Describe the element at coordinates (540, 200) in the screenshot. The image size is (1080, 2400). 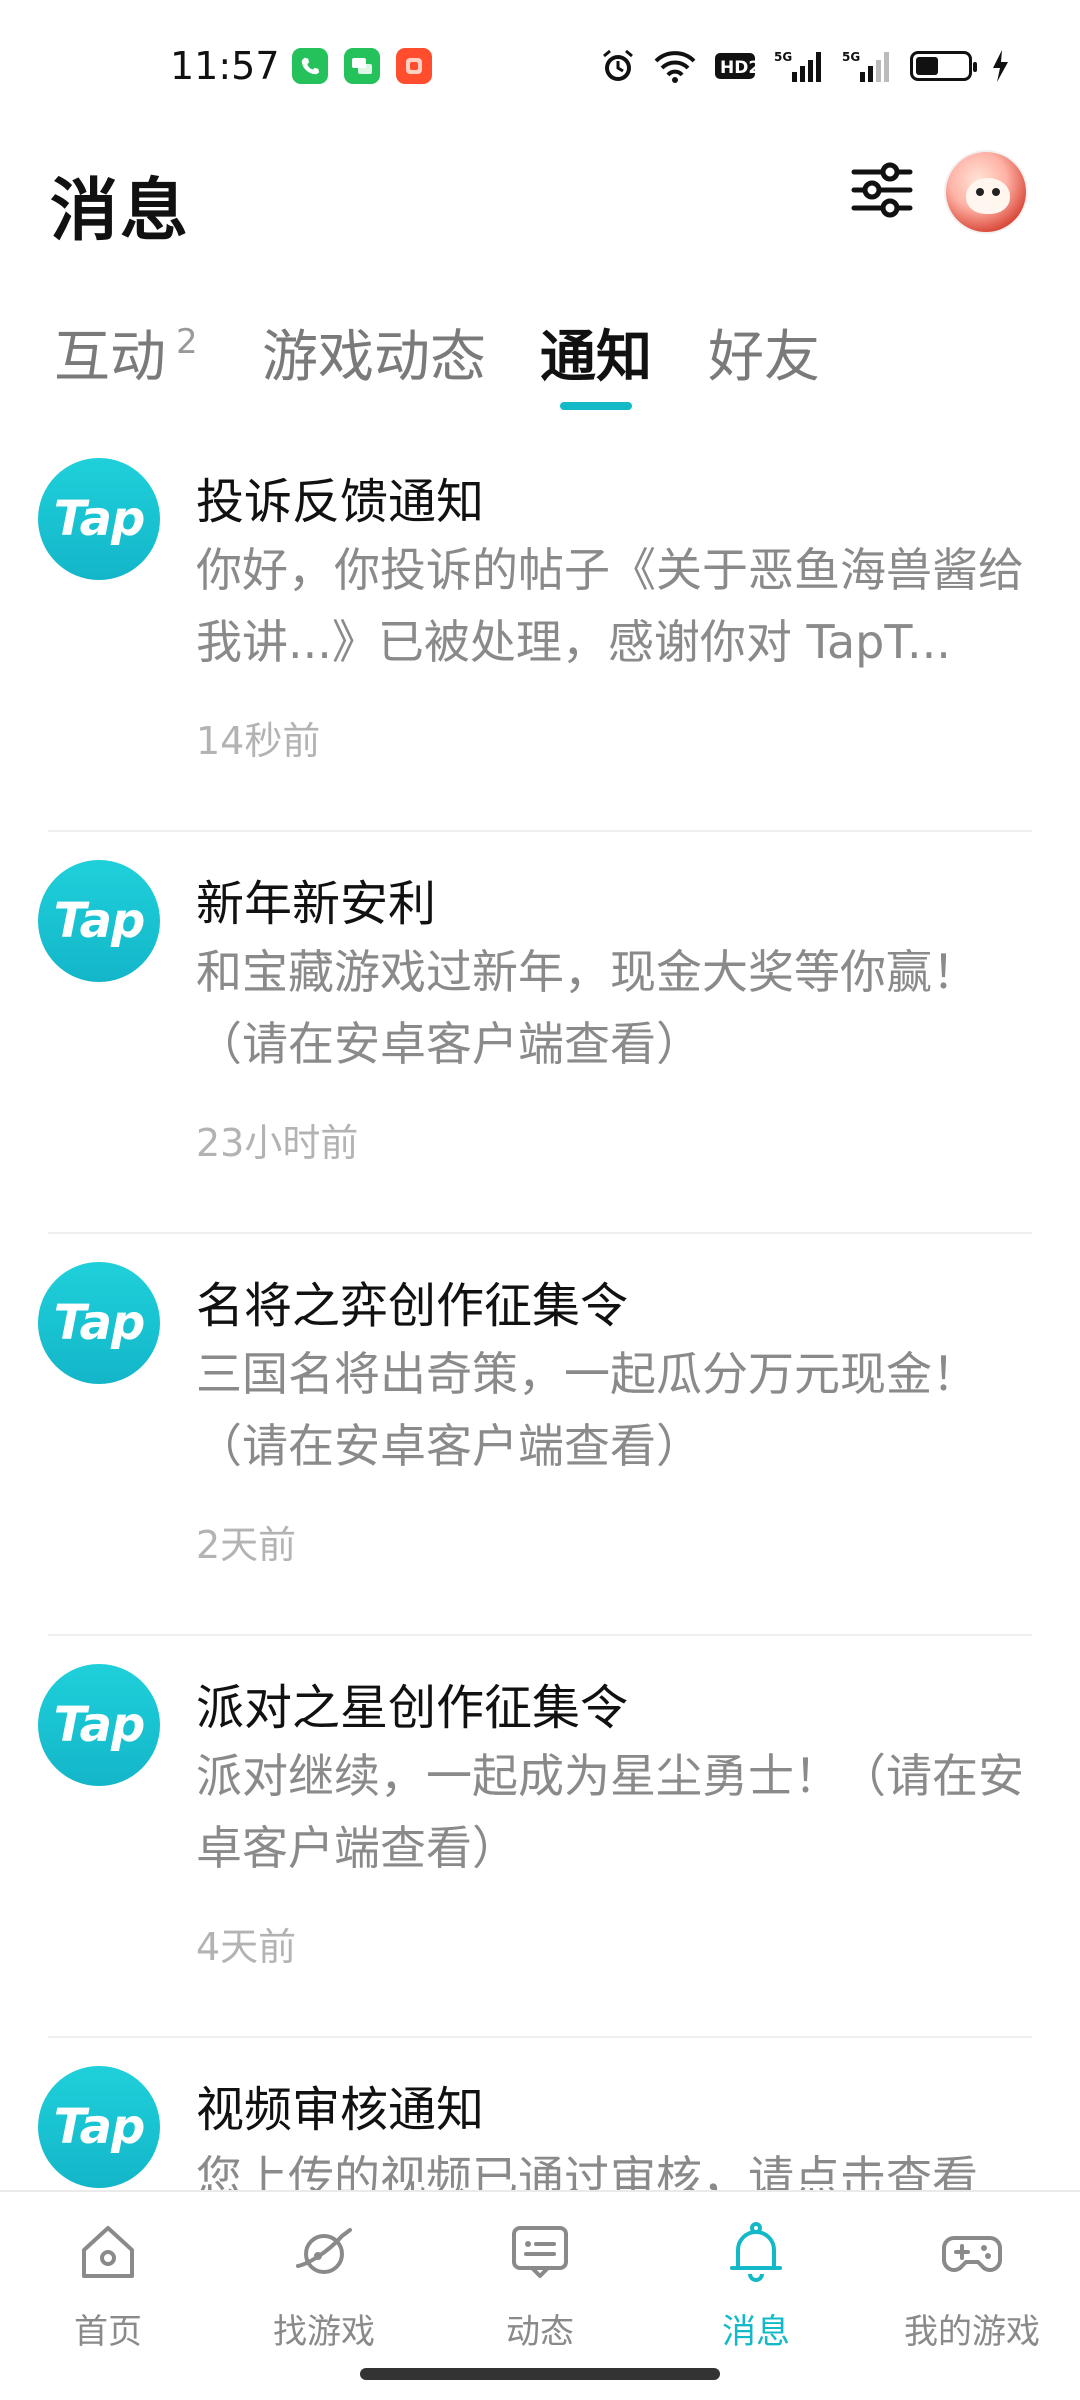
I see `header: 消息` at that location.